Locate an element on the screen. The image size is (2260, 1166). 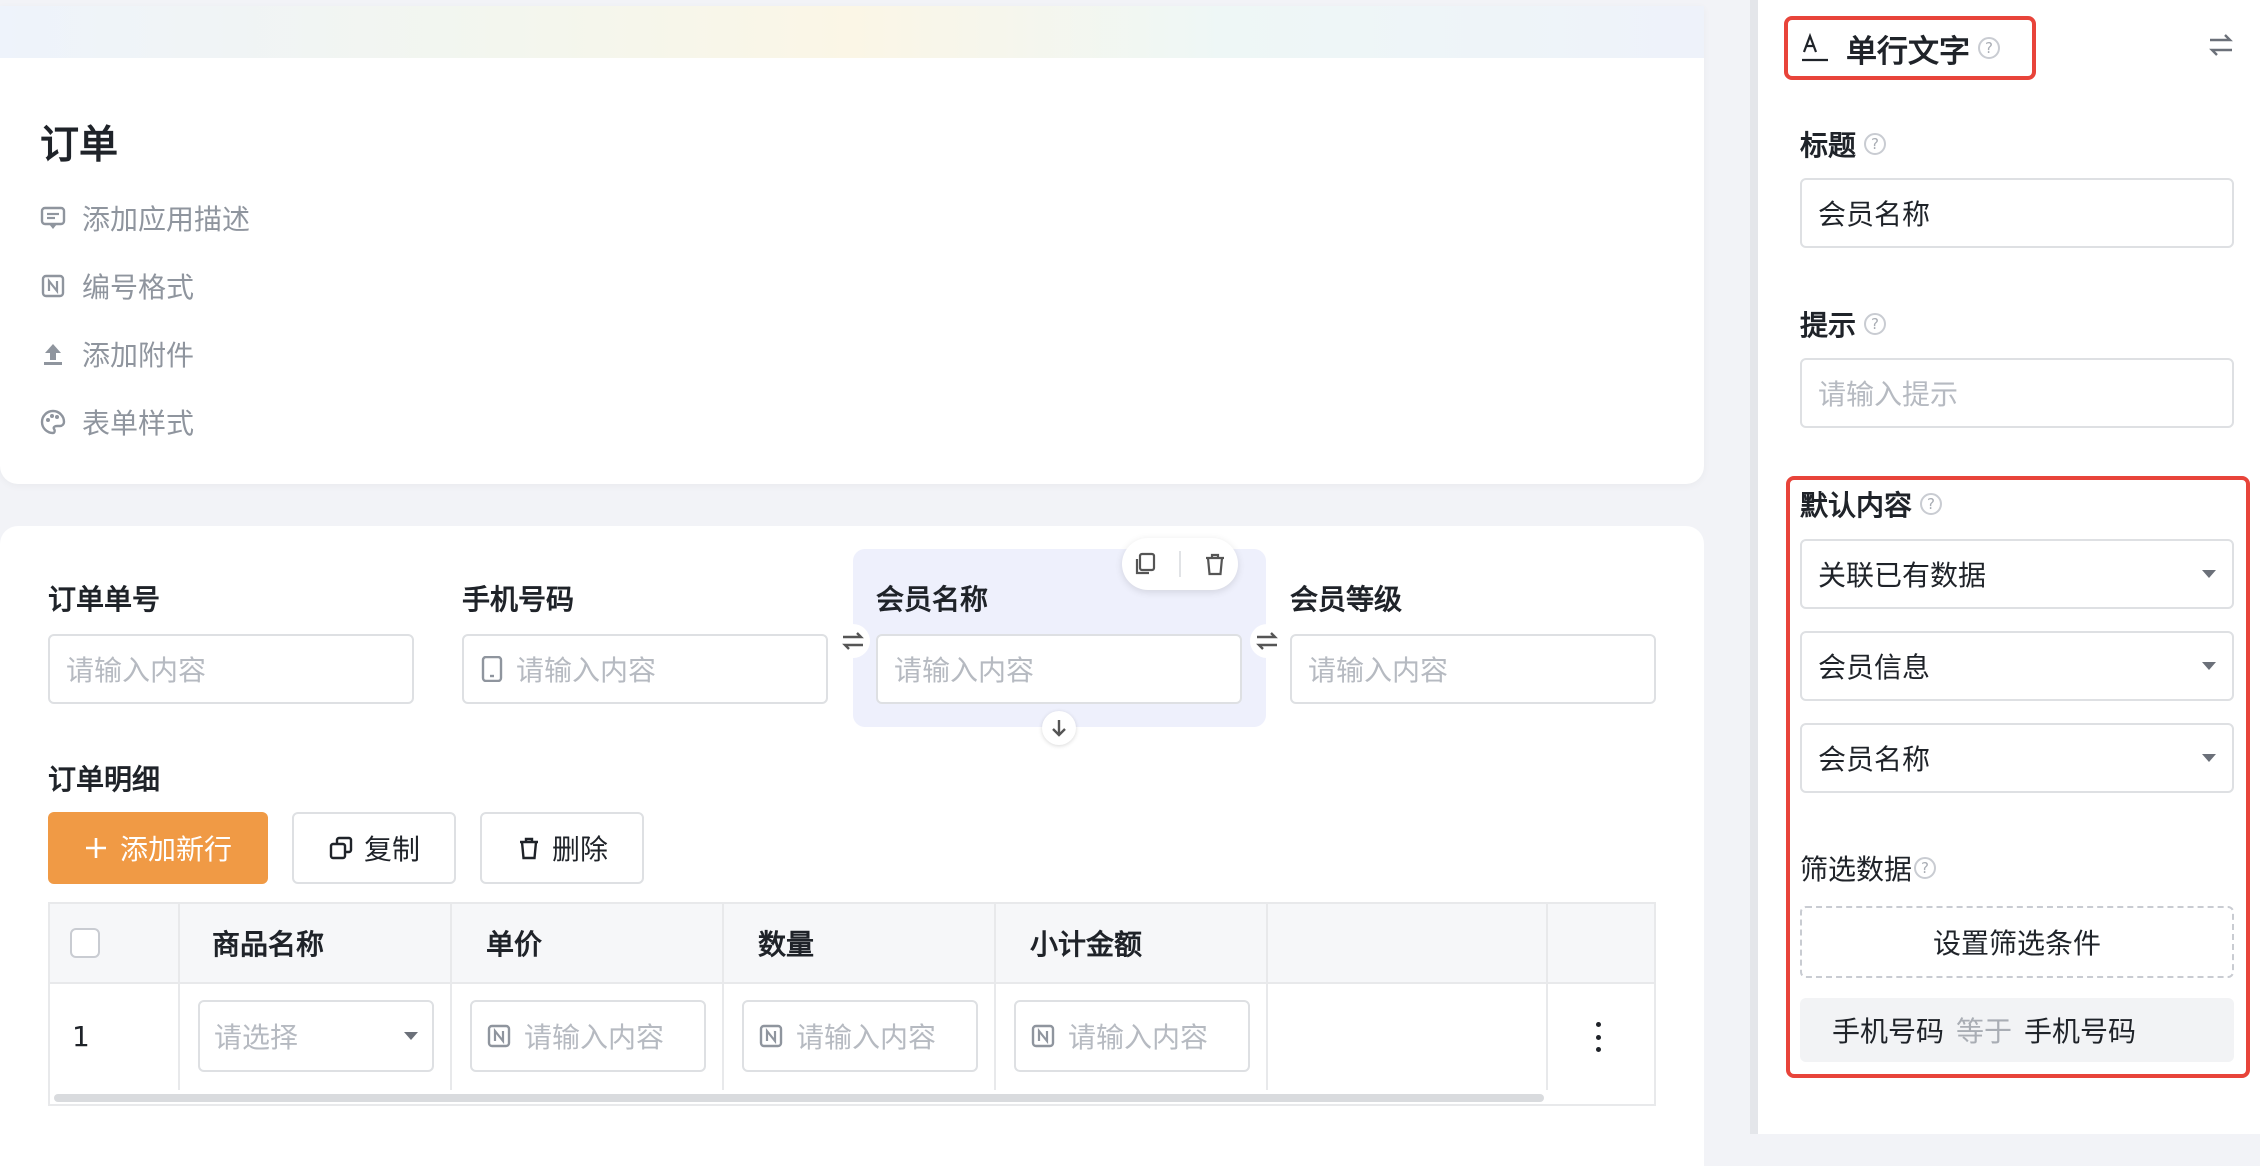
field-label-member-level: 会员等级 is located at coordinates (1346, 599).